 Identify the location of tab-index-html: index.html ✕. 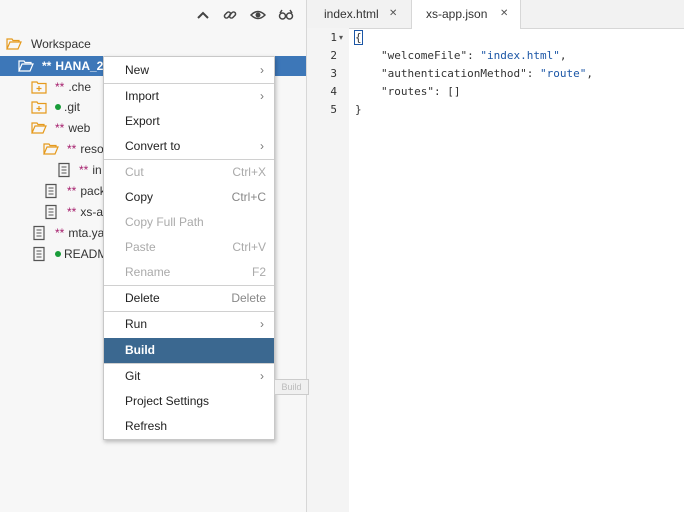
(359, 14).